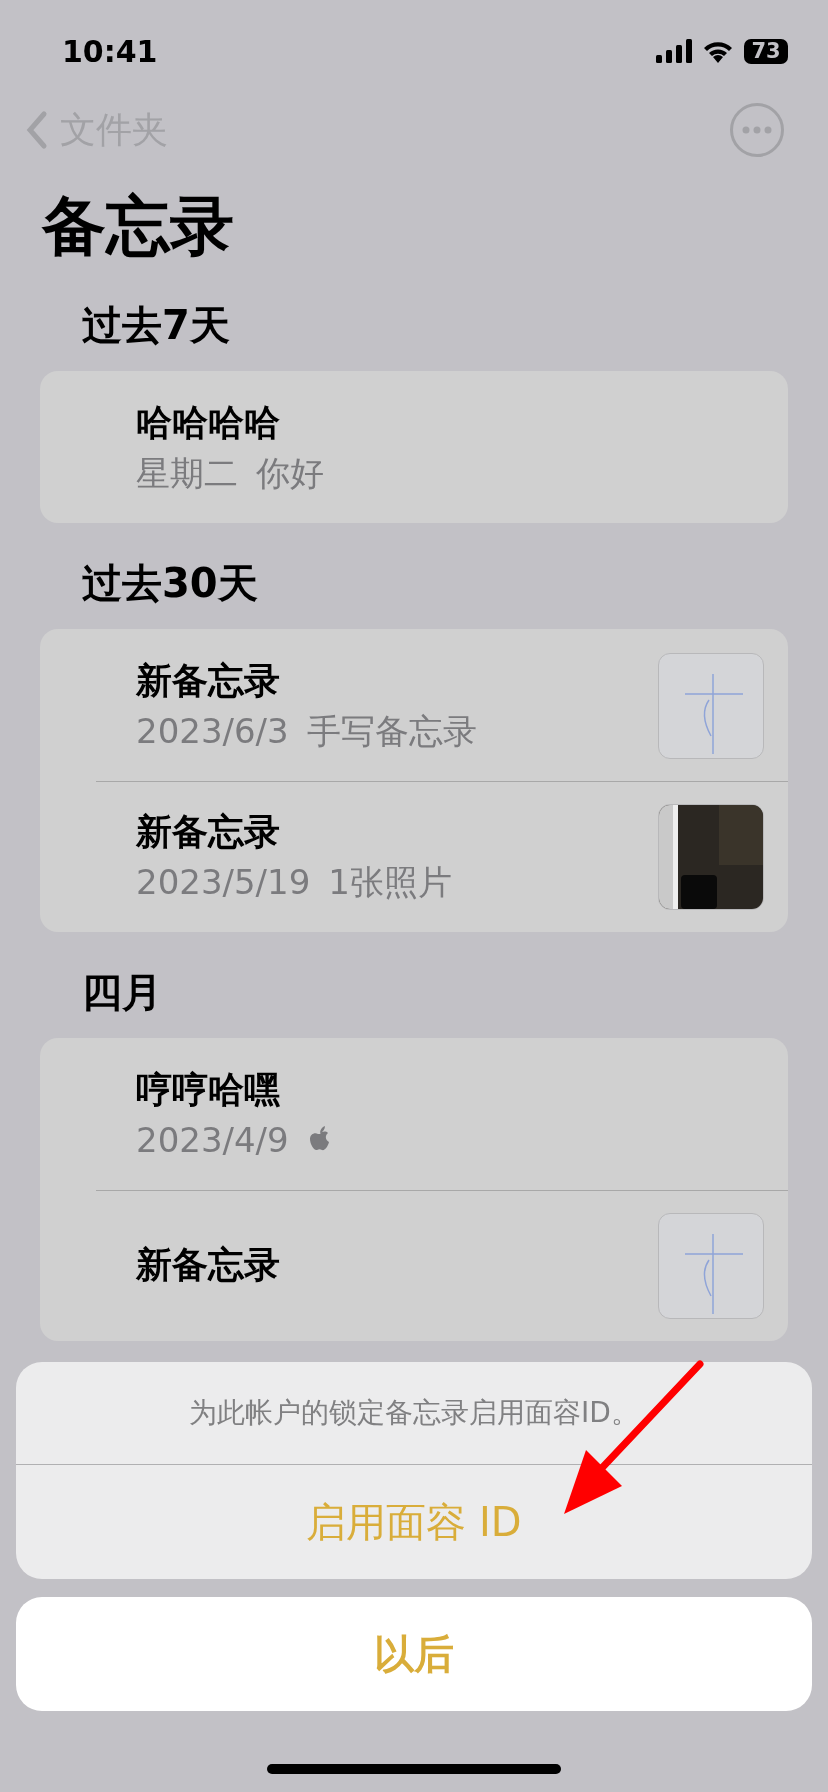 The image size is (828, 1792). Describe the element at coordinates (391, 732) in the screenshot. I see `note-preview: 手写备忘录` at that location.